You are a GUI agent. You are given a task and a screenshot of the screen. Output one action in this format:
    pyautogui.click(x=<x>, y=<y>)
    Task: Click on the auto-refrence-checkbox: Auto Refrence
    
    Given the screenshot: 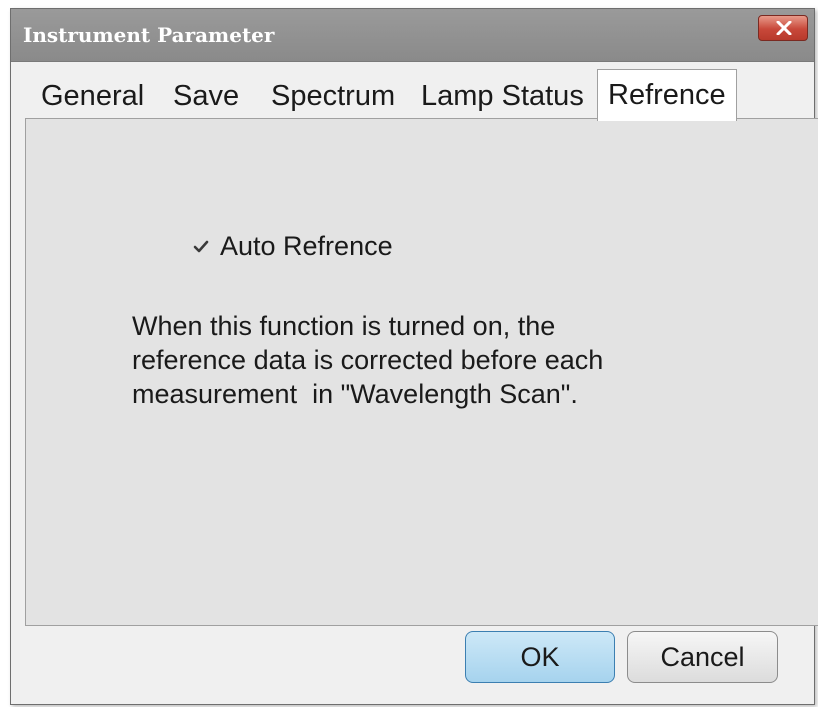 What is the action you would take?
    pyautogui.click(x=291, y=246)
    